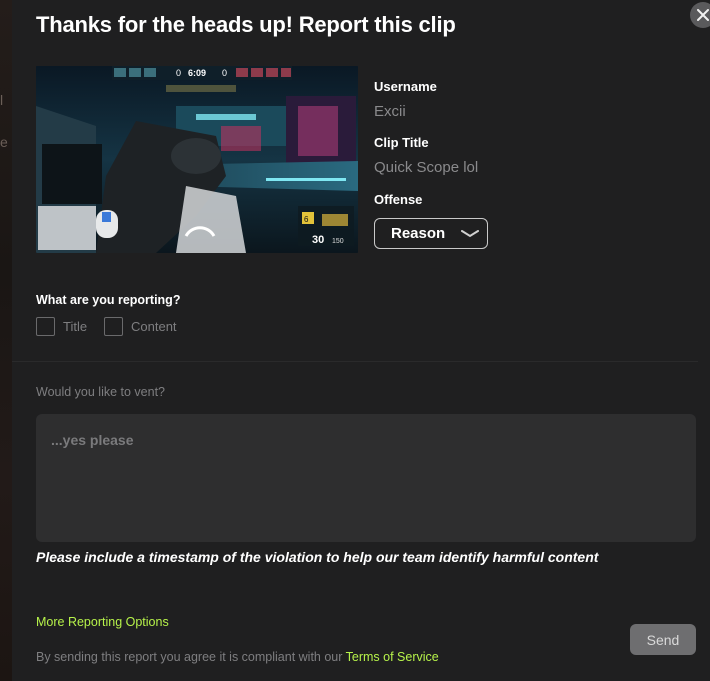 The height and width of the screenshot is (681, 710). Describe the element at coordinates (178, 73) in the screenshot. I see `hud-score-left: 0` at that location.